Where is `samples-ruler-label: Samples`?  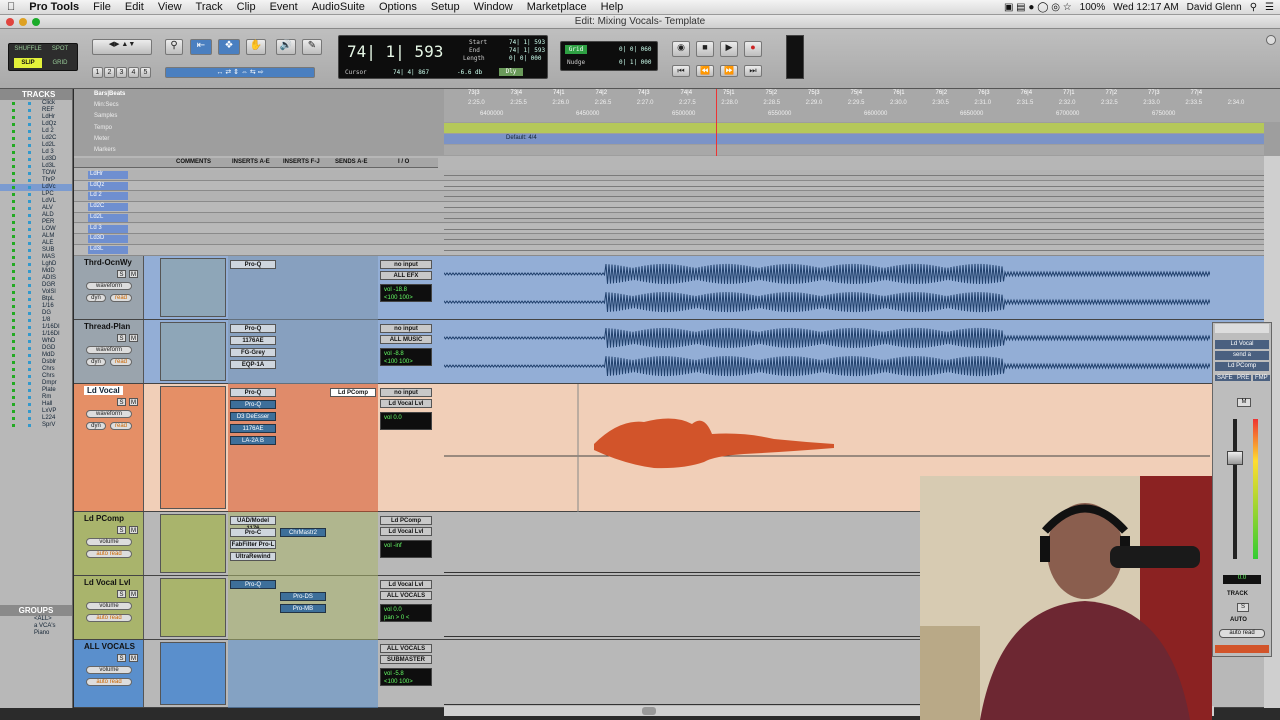 samples-ruler-label: Samples is located at coordinates (105, 116).